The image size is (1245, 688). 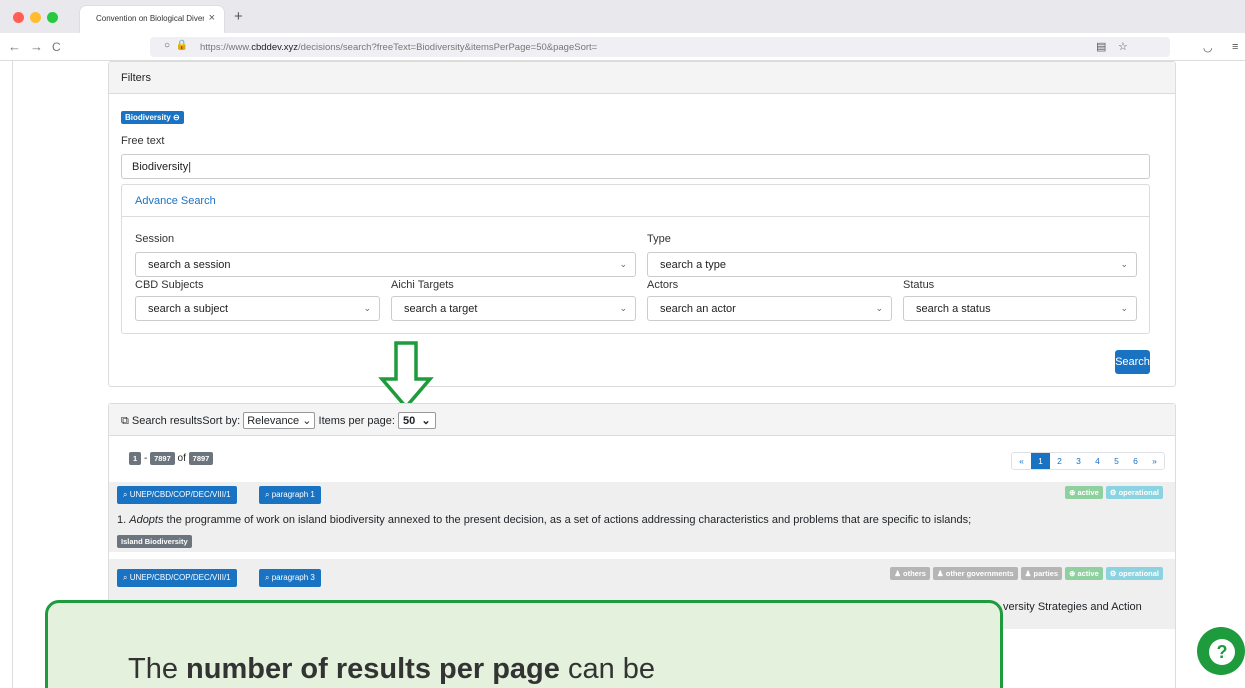 What do you see at coordinates (176, 45) in the screenshot?
I see `lock-icon: ○ 🔒` at bounding box center [176, 45].